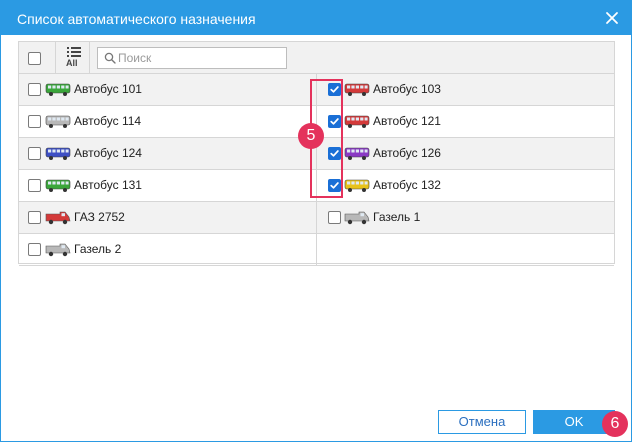  What do you see at coordinates (407, 153) in the screenshot?
I see `unit-name: Автобус 126` at bounding box center [407, 153].